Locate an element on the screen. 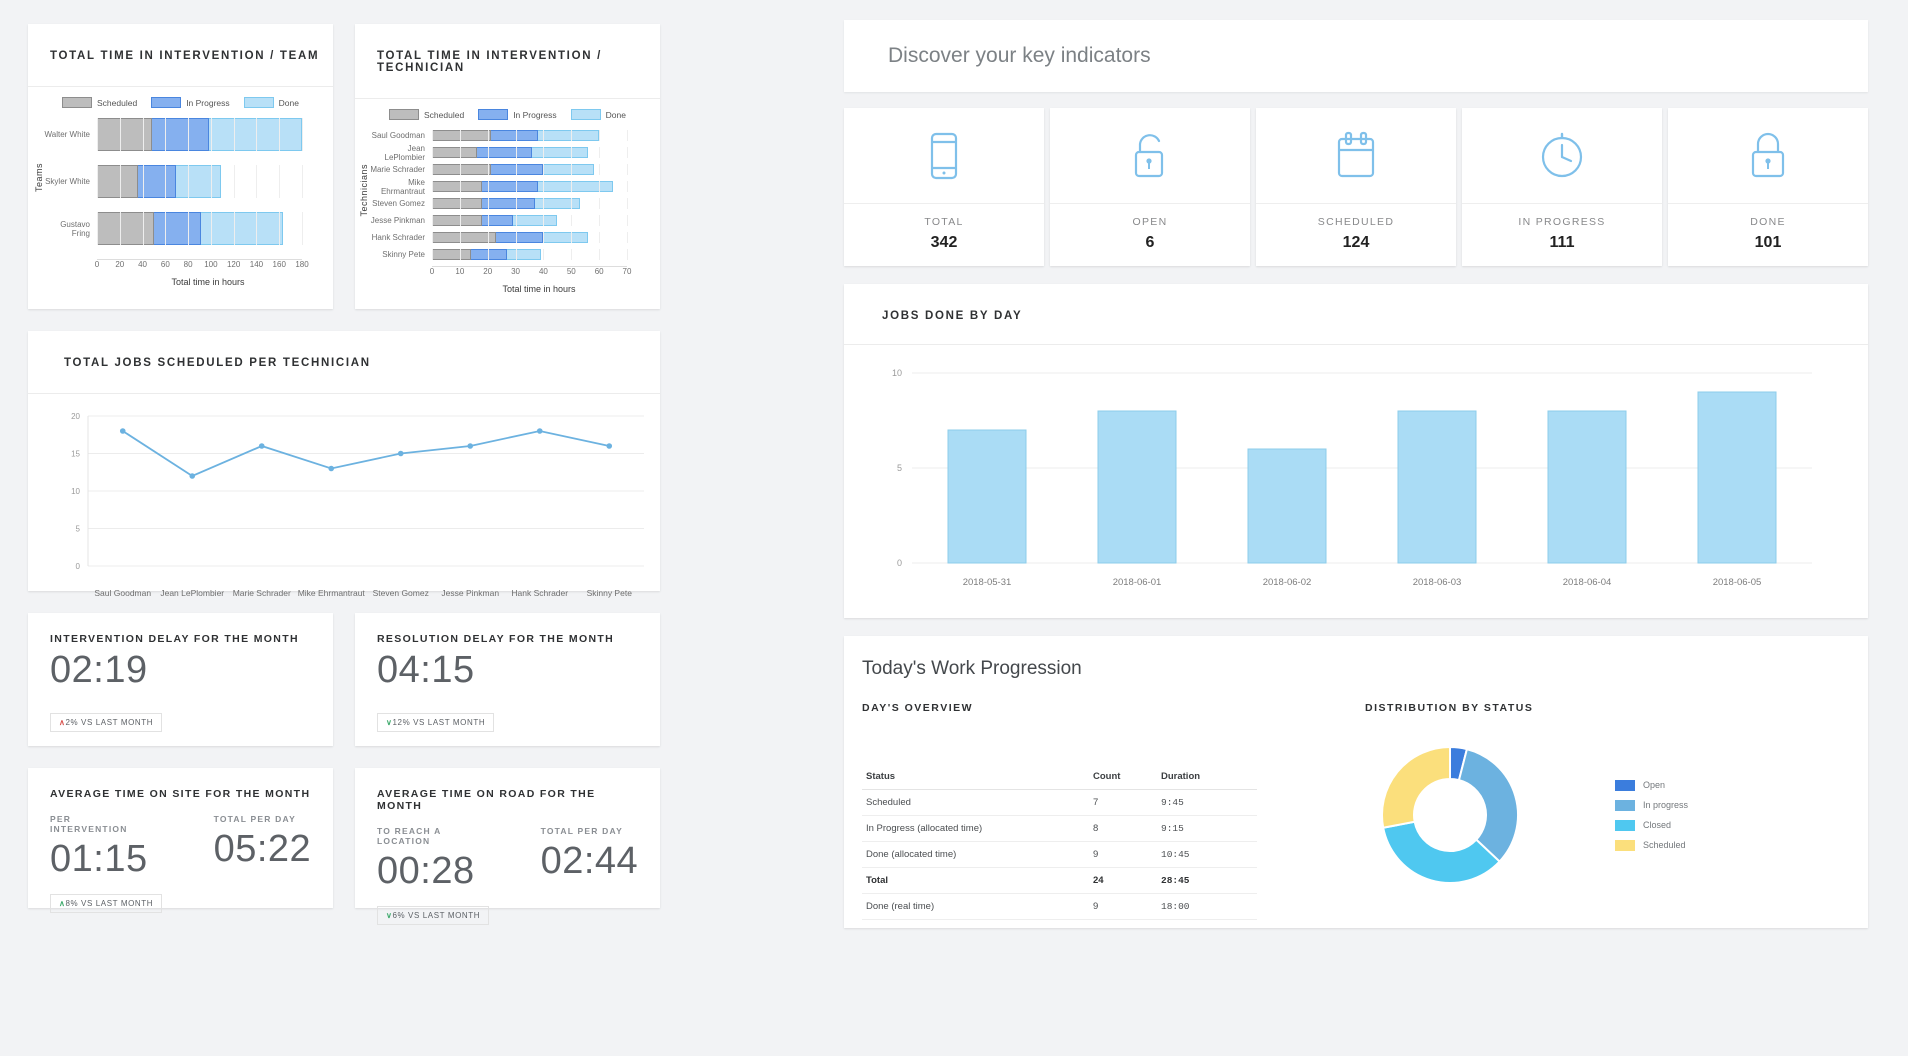 Image resolution: width=1908 pixels, height=1056 pixels. kpi-tile-value: 101 is located at coordinates (1768, 242).